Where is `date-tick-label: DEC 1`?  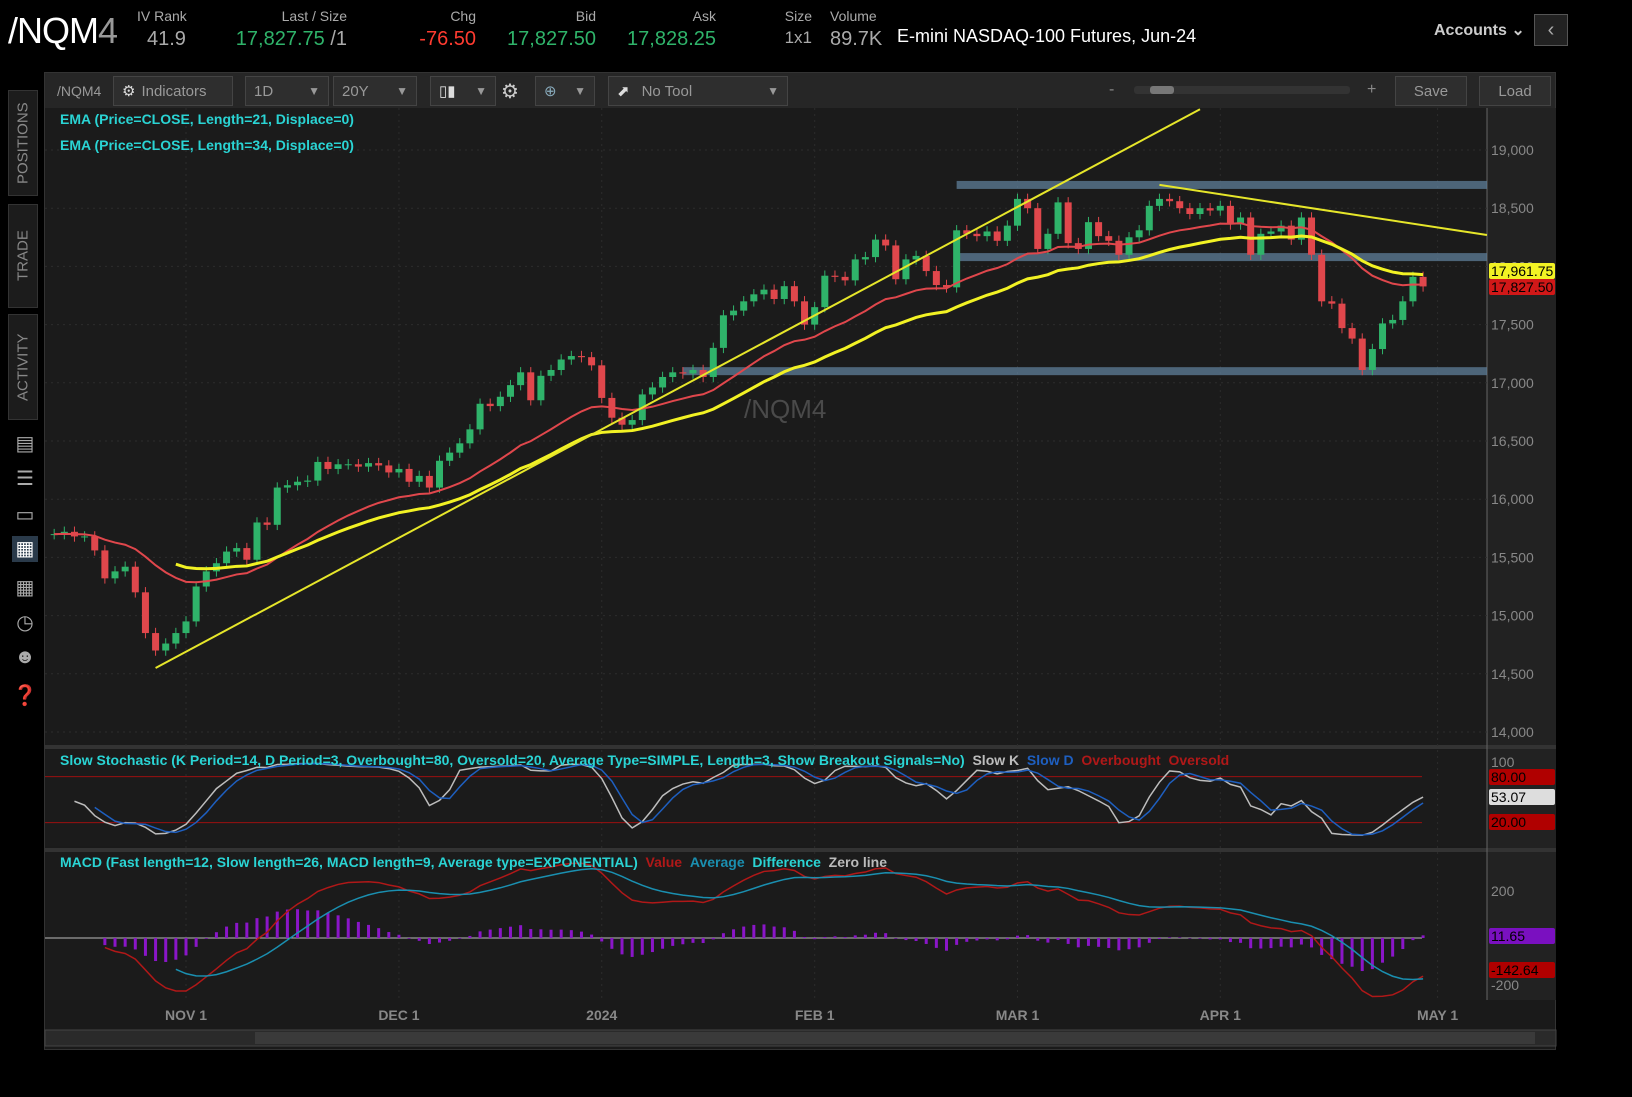
date-tick-label: DEC 1 is located at coordinates (398, 1015).